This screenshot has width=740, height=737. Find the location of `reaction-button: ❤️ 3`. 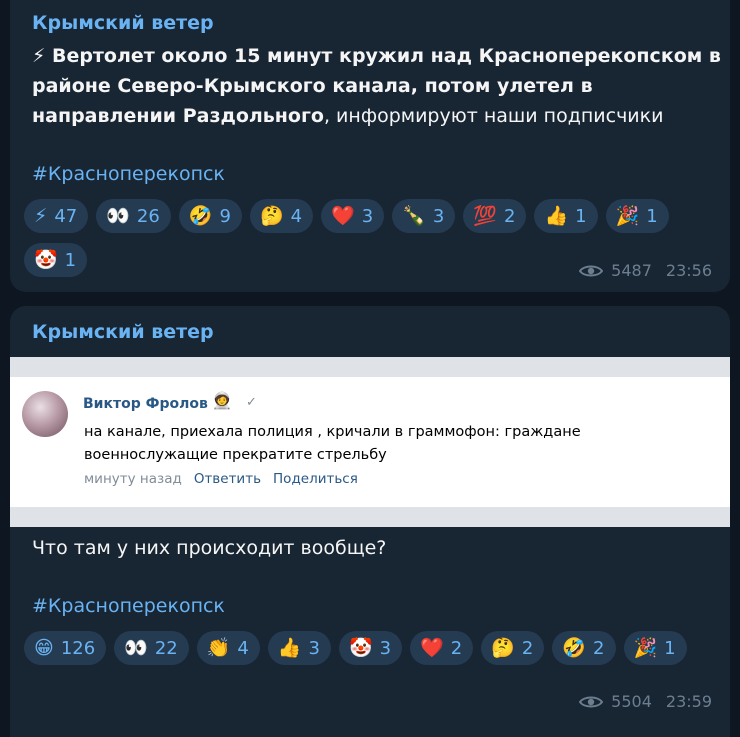

reaction-button: ❤️ 3 is located at coordinates (353, 216).